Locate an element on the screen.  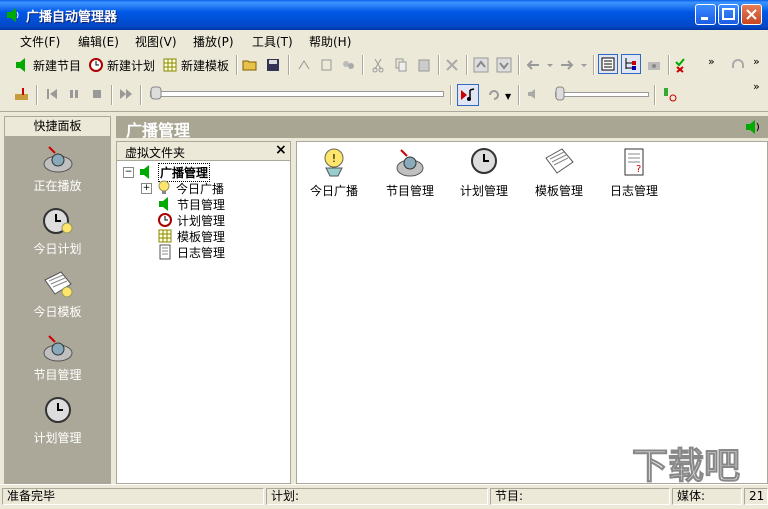
expand-icon: + is located at coordinates (146, 188).